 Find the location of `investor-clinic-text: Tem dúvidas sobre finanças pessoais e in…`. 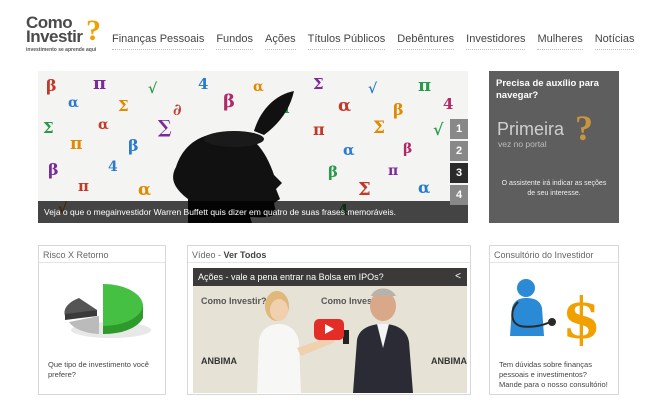

investor-clinic-text: Tem dúvidas sobre finanças pessoais e in… is located at coordinates (555, 375).